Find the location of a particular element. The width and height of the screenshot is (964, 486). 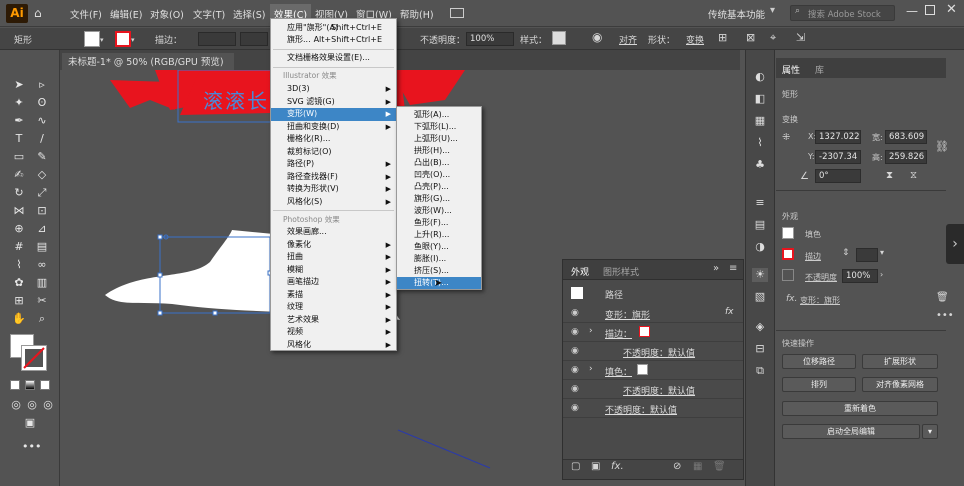

menu-object: 对象(O) is located at coordinates (167, 14).